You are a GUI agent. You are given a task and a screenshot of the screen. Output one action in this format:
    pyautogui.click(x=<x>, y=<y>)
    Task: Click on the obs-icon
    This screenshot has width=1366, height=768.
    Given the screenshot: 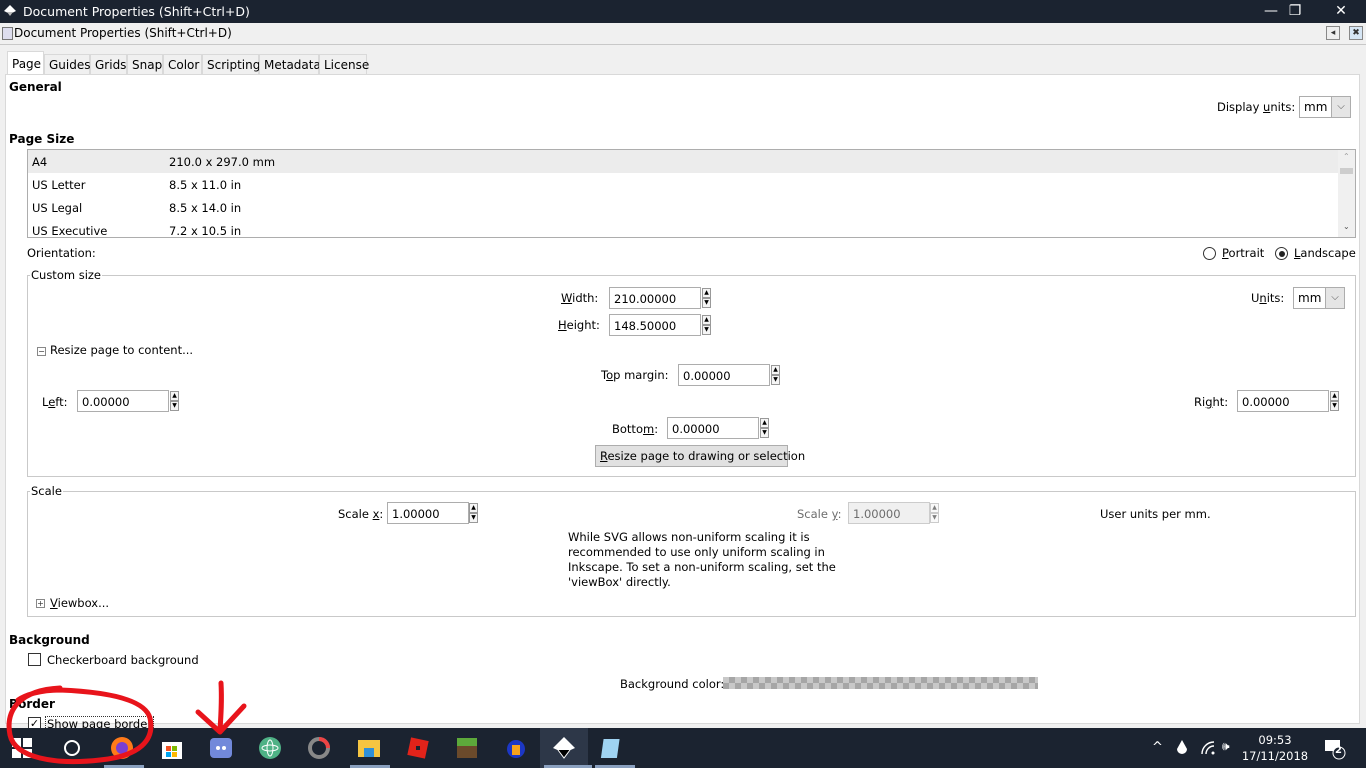 What is the action you would take?
    pyautogui.click(x=319, y=748)
    